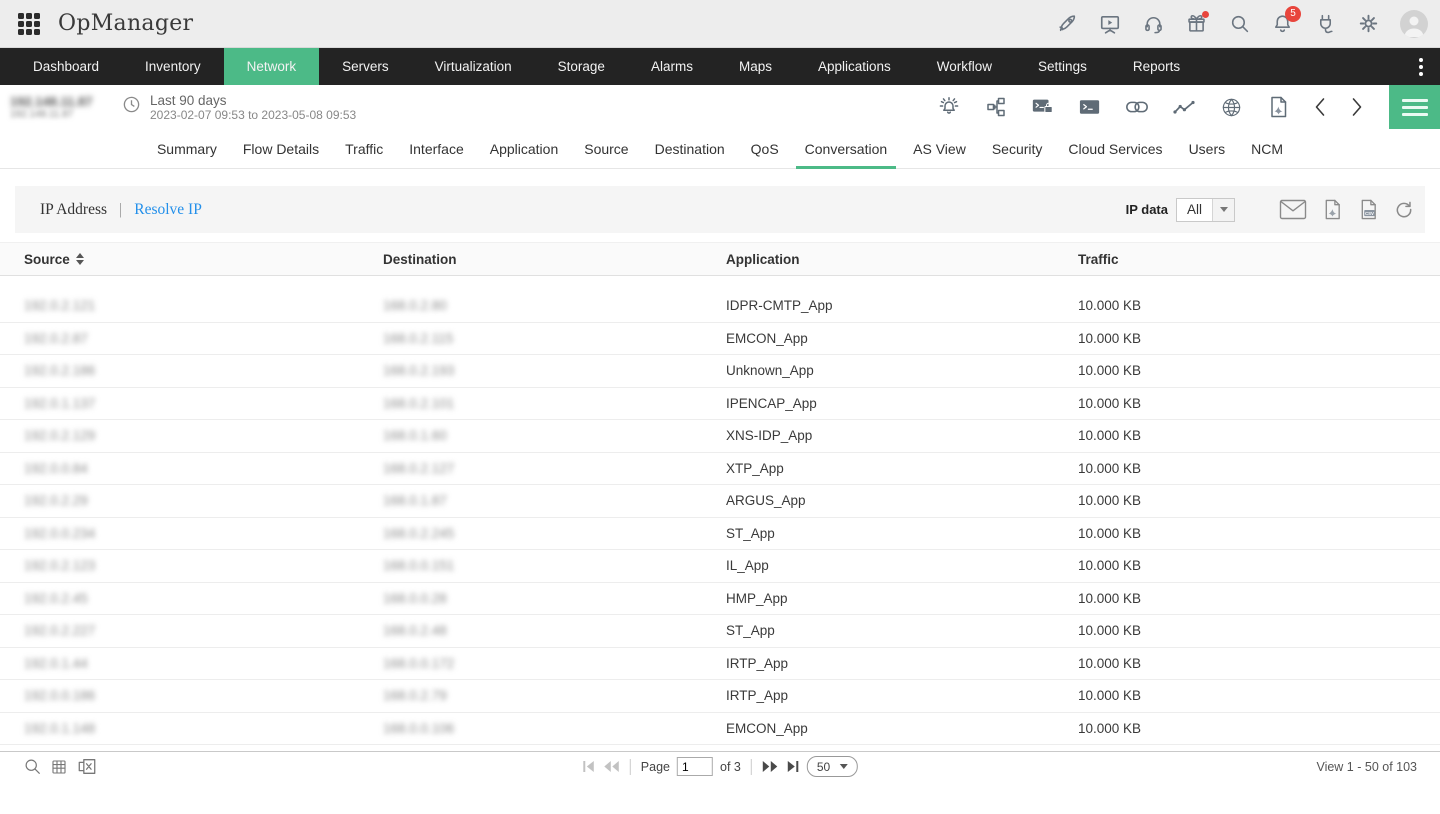 Image resolution: width=1440 pixels, height=814 pixels. Describe the element at coordinates (1067, 24) in the screenshot. I see `rocket-icon` at that location.